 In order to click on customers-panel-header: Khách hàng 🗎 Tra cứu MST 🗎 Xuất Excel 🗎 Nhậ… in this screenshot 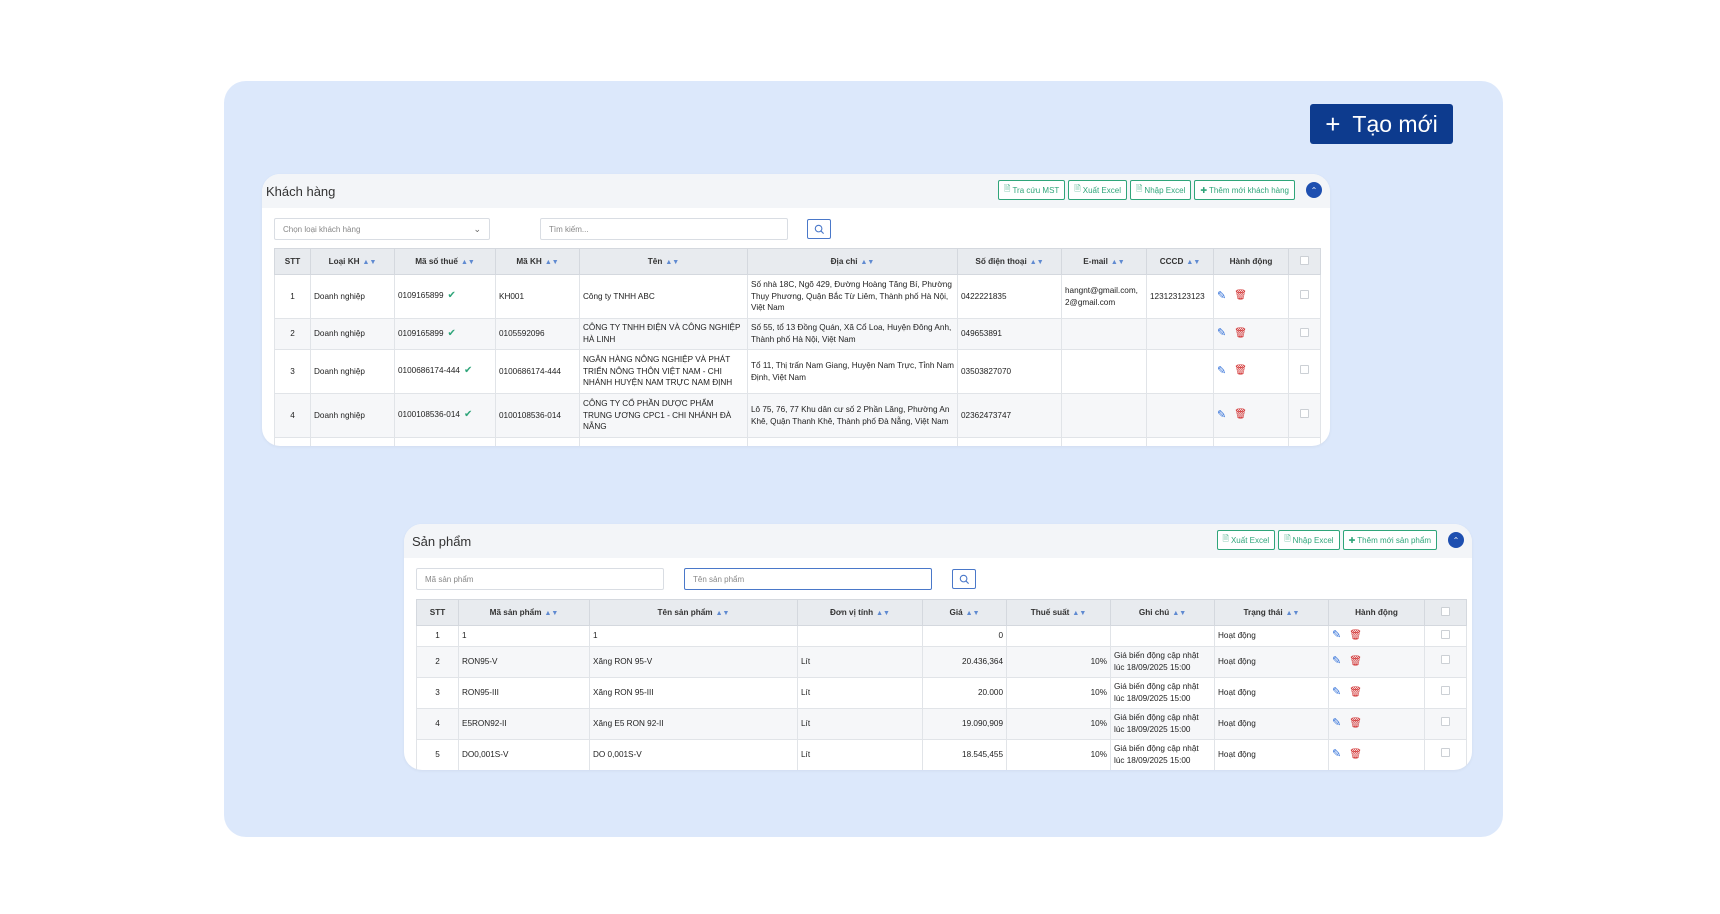, I will do `click(796, 191)`.